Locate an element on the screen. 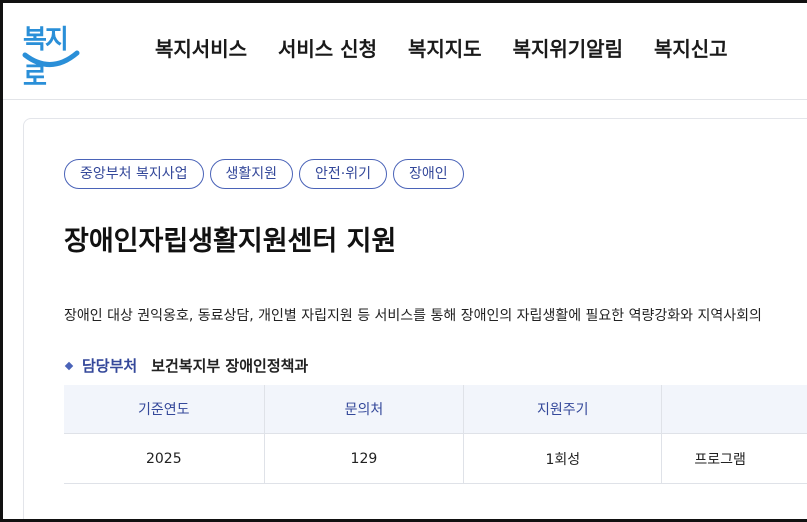 This screenshot has height=522, width=807. nav-welfare-services: 복지서비스 is located at coordinates (201, 47).